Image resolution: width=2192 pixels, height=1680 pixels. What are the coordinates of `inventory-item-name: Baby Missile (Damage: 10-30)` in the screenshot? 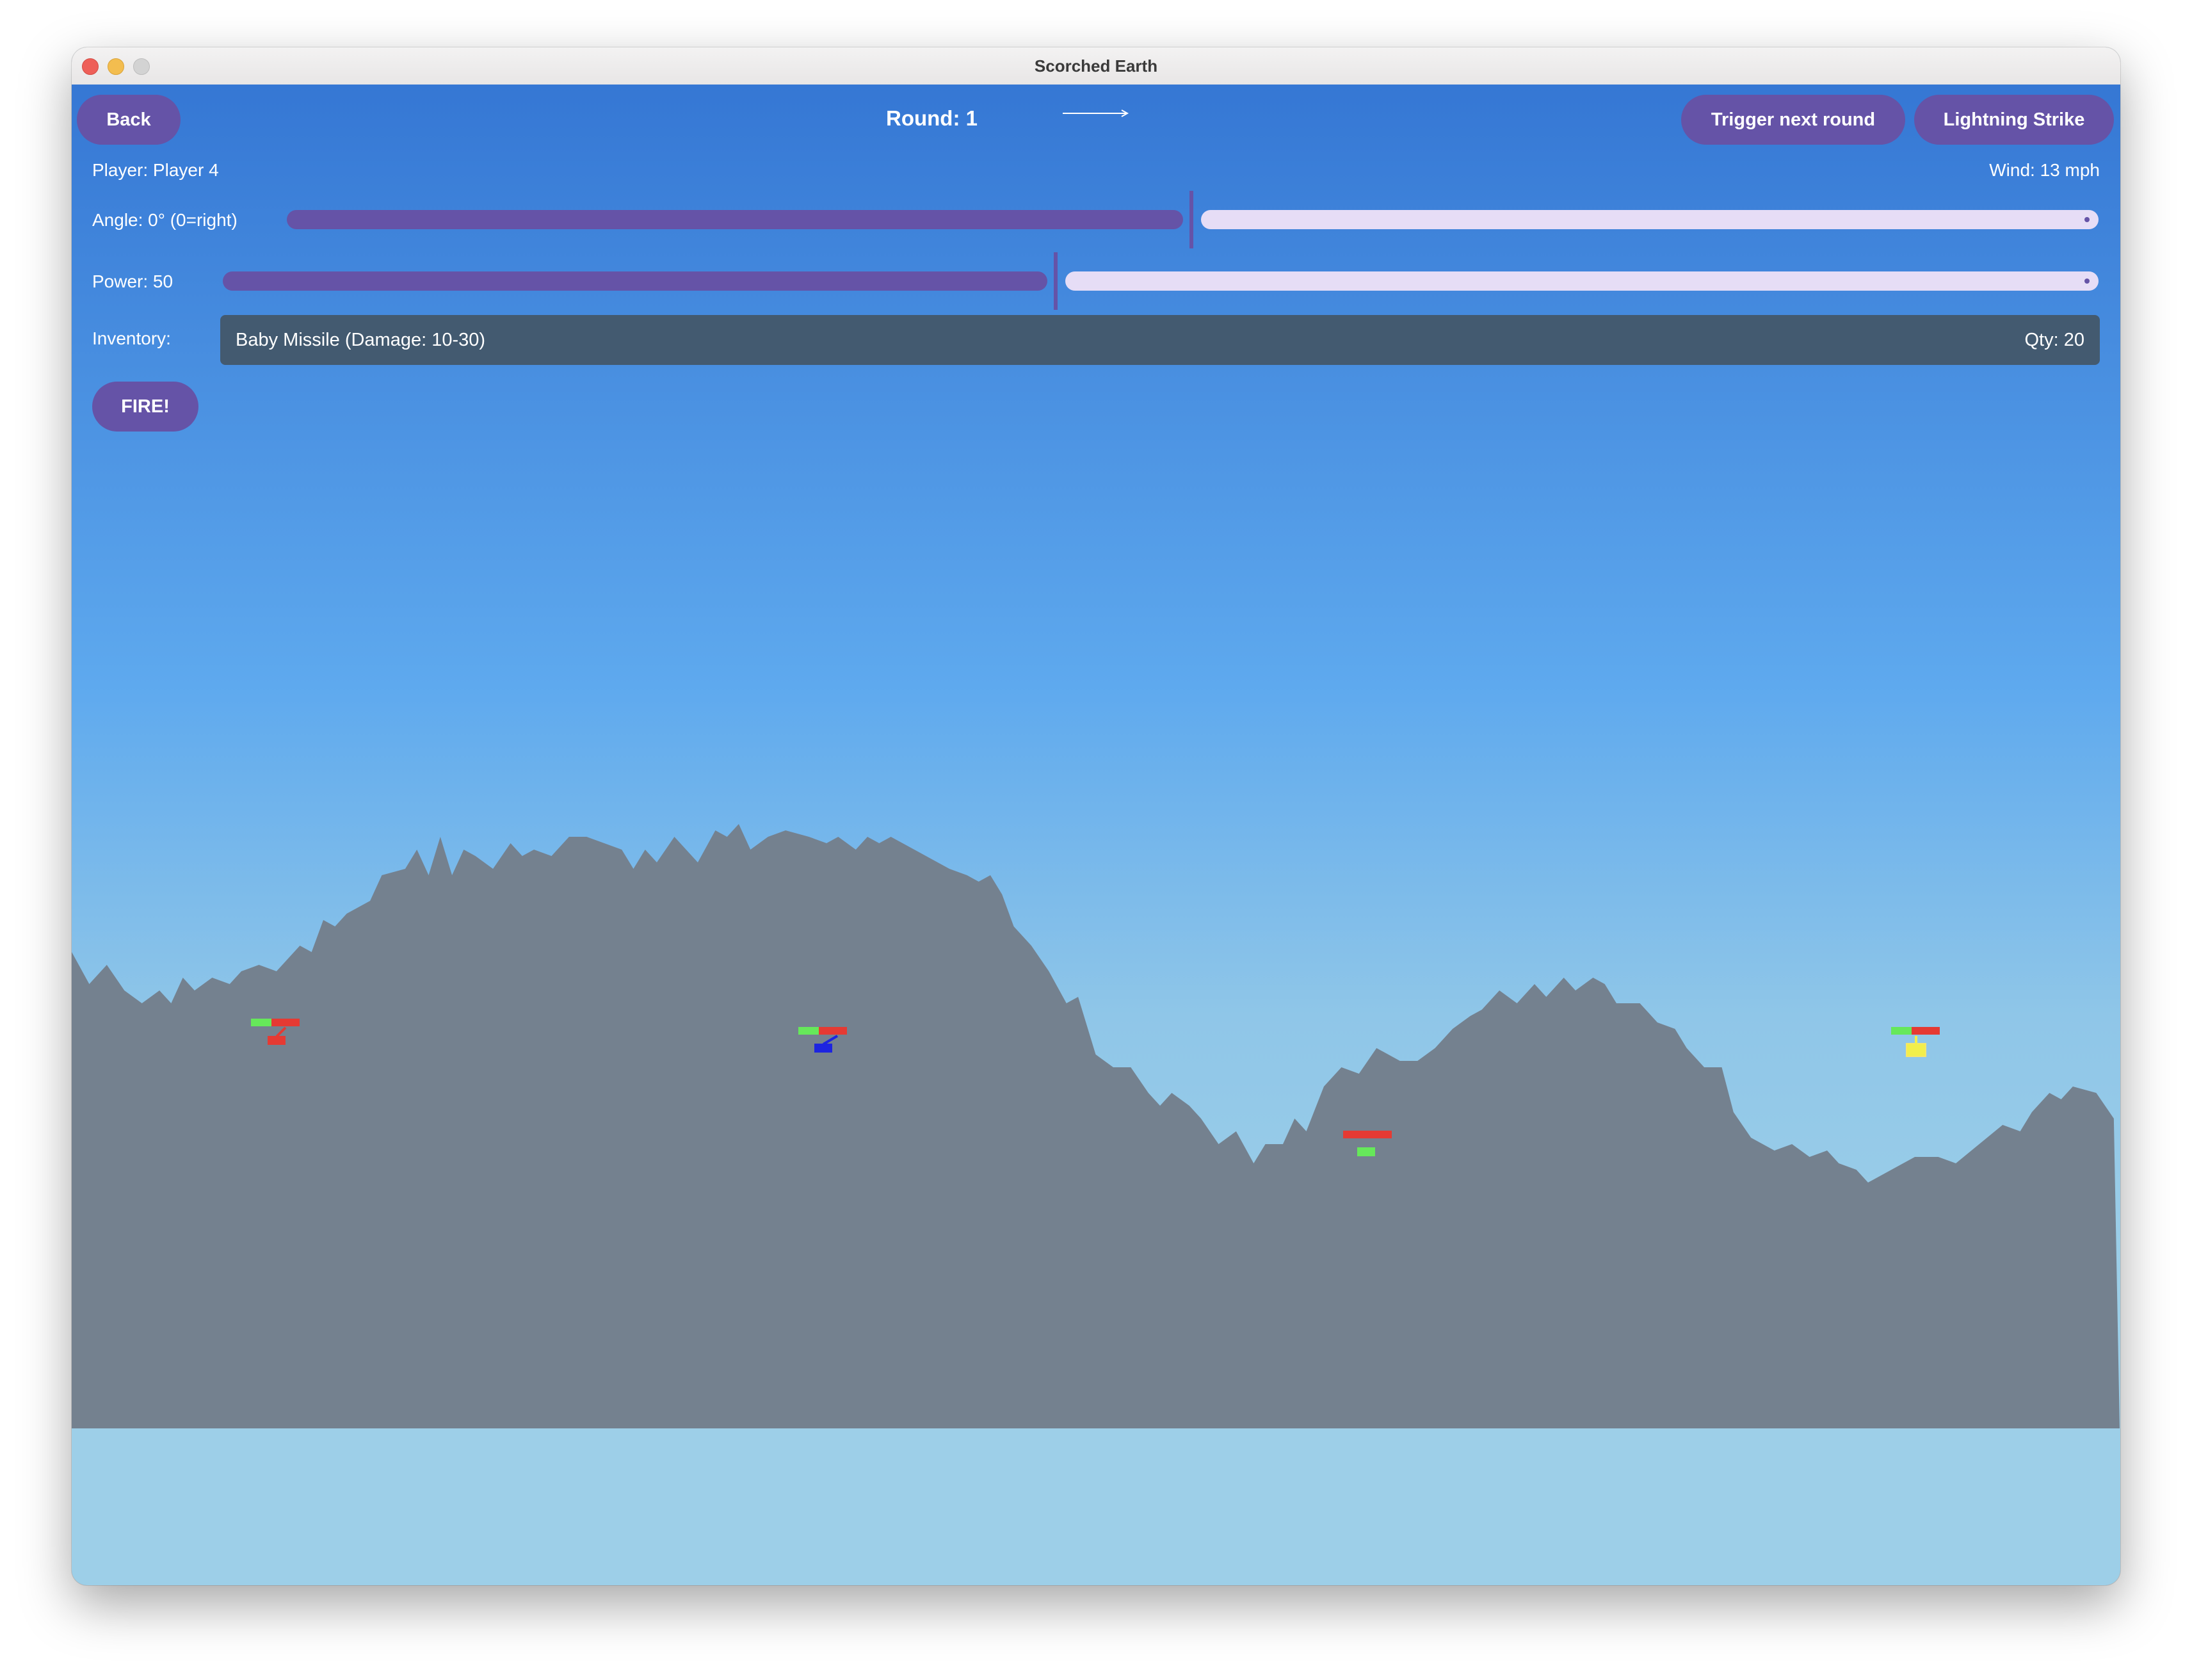 It's located at (361, 340).